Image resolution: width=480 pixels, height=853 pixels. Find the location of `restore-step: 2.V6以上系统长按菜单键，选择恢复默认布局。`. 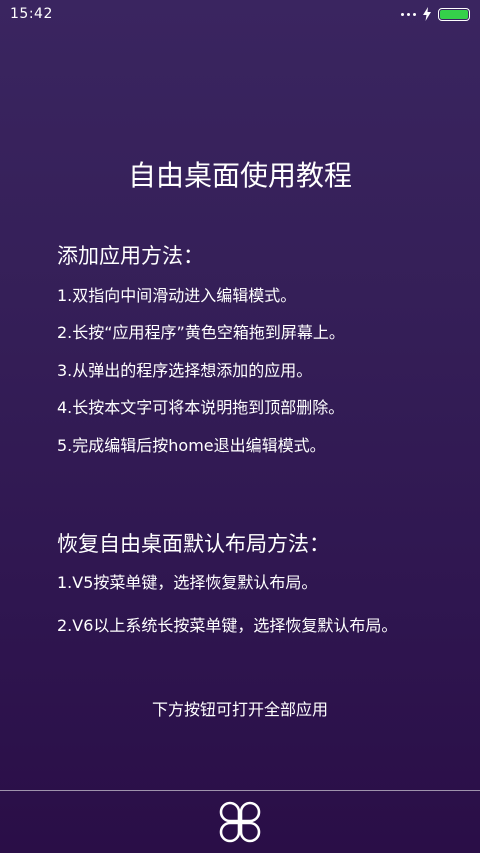

restore-step: 2.V6以上系统长按菜单键，选择恢复默认布局。 is located at coordinates (227, 625).